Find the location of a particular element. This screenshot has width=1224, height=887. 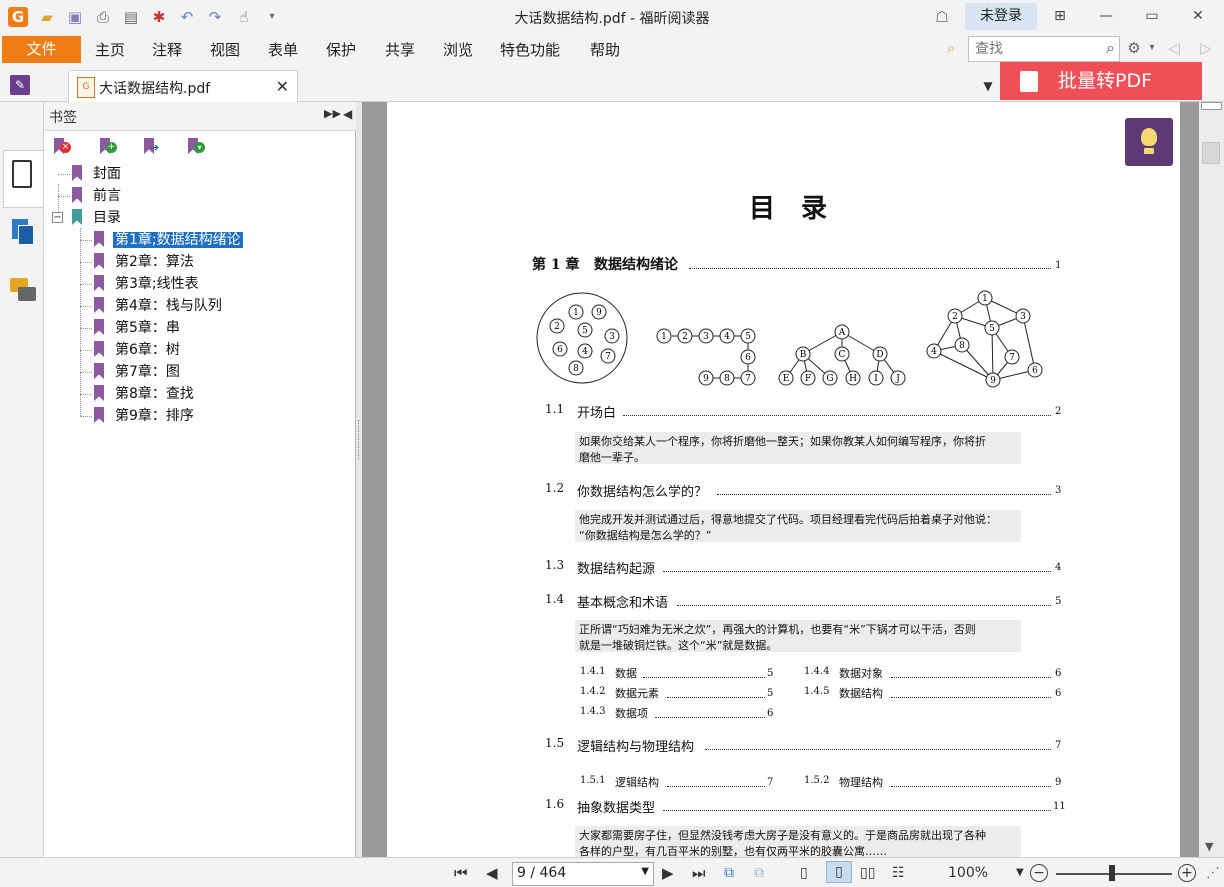

tab-list-dropdown-icon: ▼ is located at coordinates (988, 86).